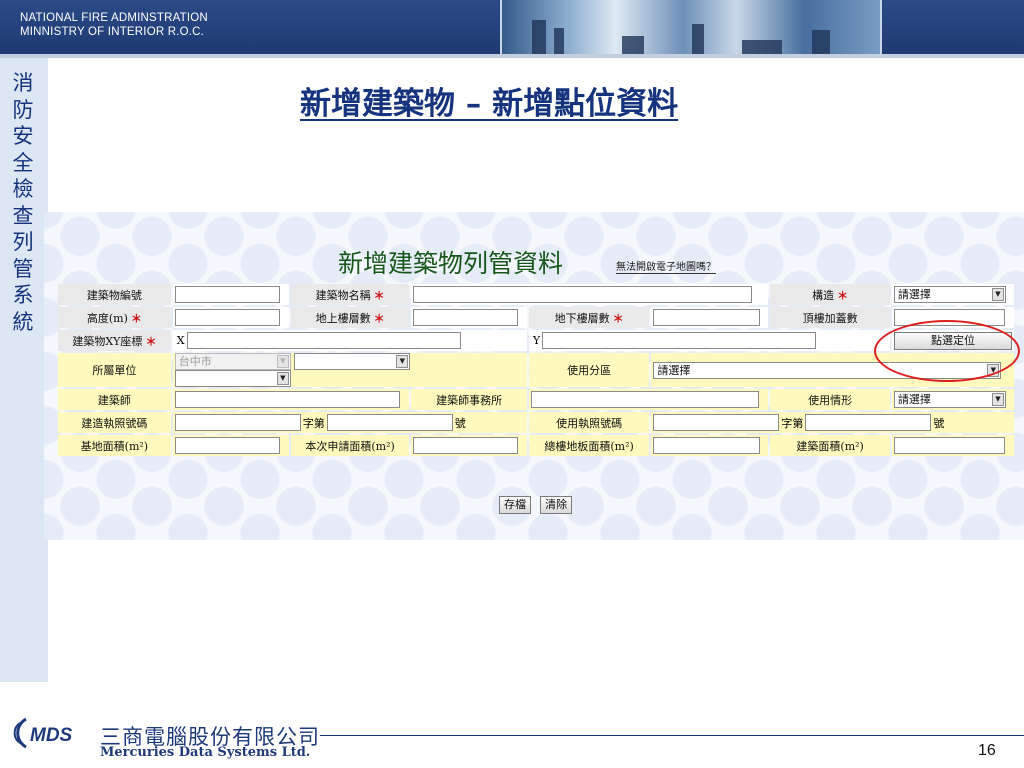 The image size is (1024, 768). I want to click on label-usage: 使用情形, so click(830, 399).